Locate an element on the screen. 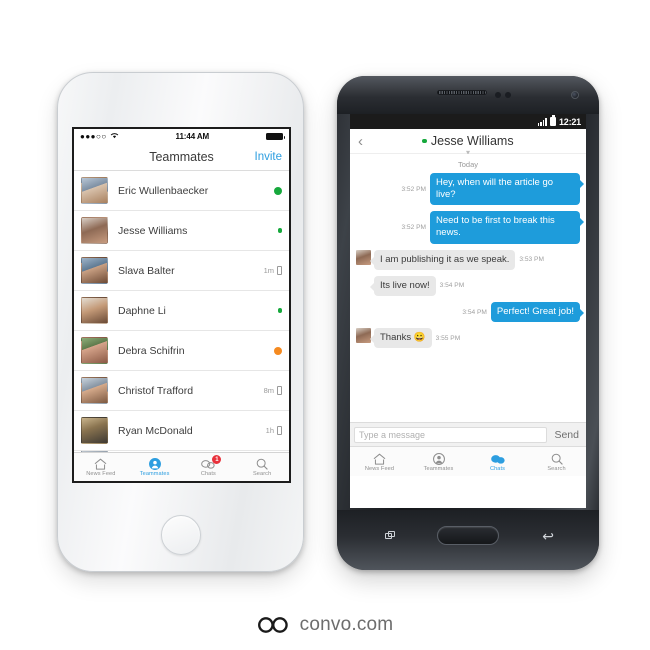  android-tab-bar: News Feed Teammates Chats Search is located at coordinates (468, 461).